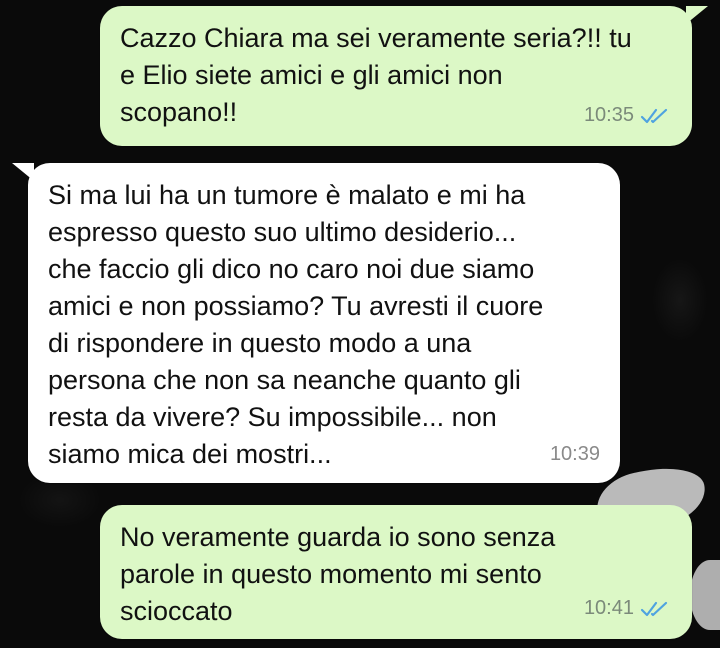 This screenshot has width=720, height=648. I want to click on message-time: 10:41, so click(608, 608).